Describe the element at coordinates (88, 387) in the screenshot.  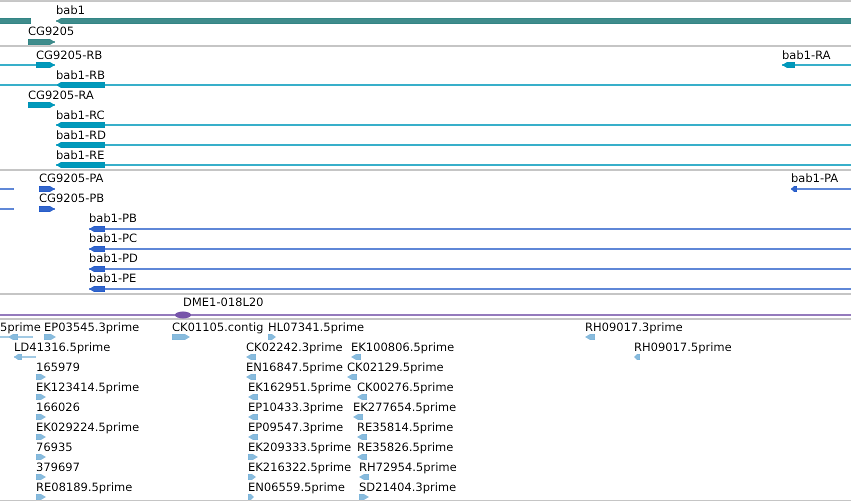
I see `feature-label: EK123414.5prime` at that location.